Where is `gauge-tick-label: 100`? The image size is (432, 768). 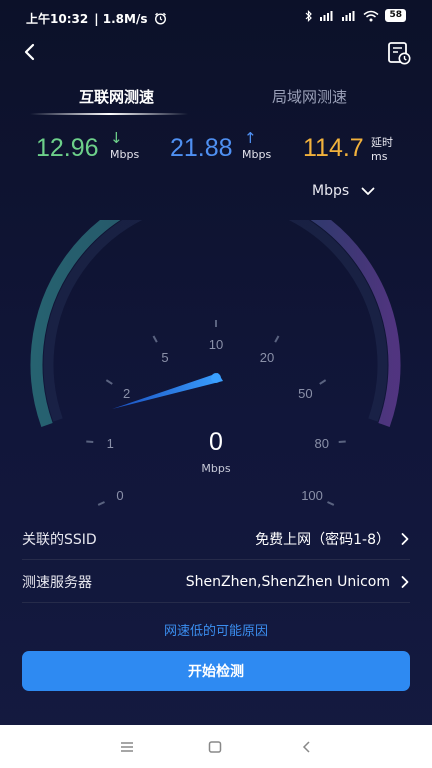 gauge-tick-label: 100 is located at coordinates (312, 495).